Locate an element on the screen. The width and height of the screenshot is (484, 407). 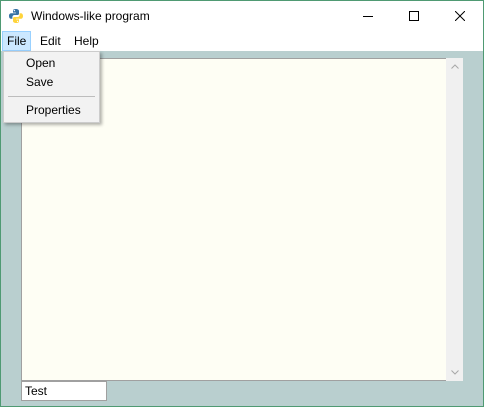
minimize-button is located at coordinates (368, 16).